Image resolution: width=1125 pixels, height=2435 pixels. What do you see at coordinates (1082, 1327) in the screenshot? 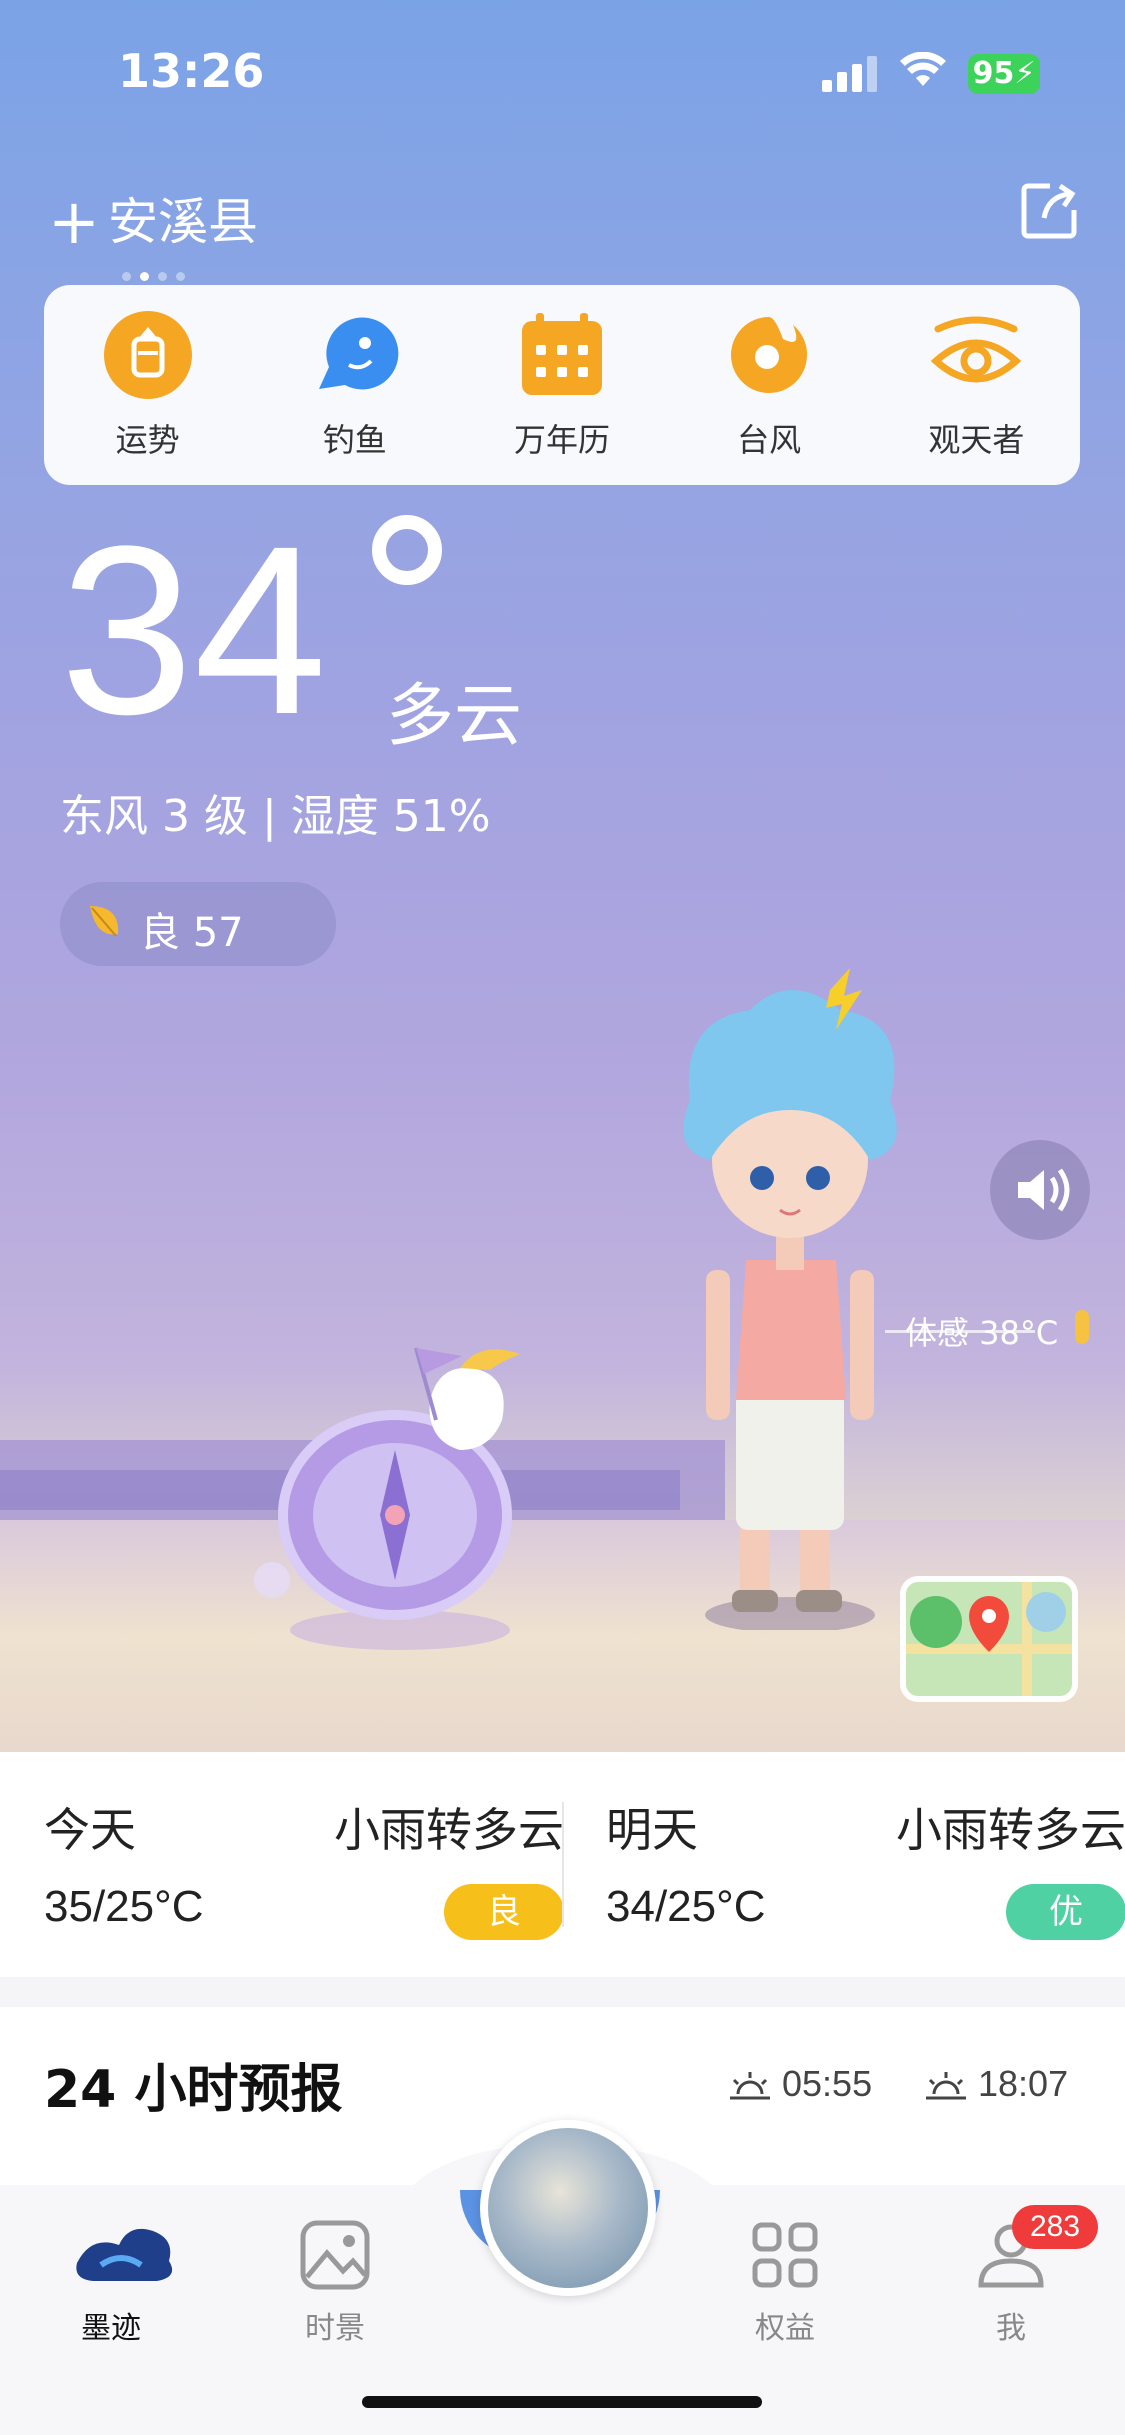
I see `thermometer-icon` at bounding box center [1082, 1327].